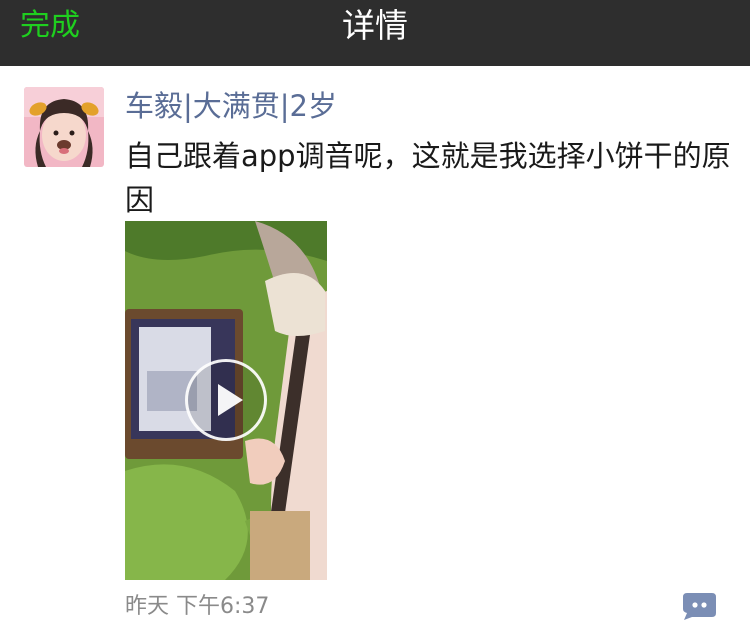 The width and height of the screenshot is (750, 641). Describe the element at coordinates (197, 606) in the screenshot. I see `post-timestamp: 昨天 下午6:37` at that location.